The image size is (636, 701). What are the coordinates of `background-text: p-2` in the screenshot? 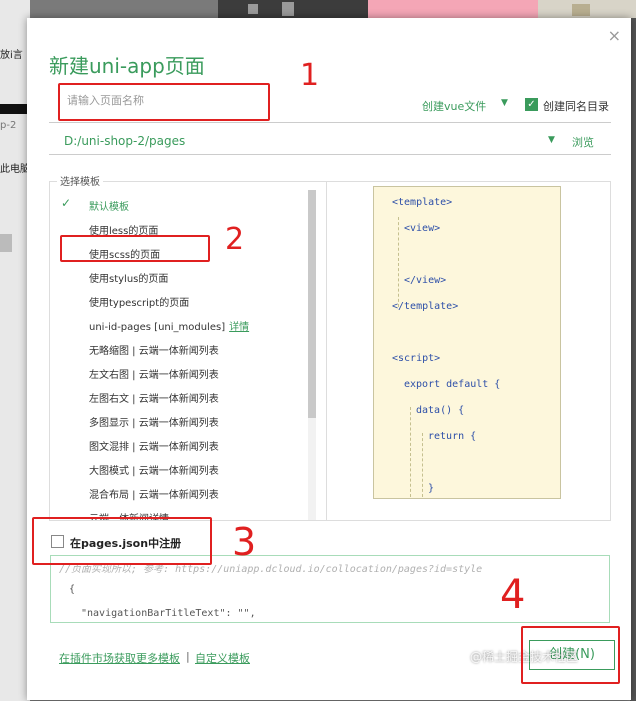 It's located at (8, 125).